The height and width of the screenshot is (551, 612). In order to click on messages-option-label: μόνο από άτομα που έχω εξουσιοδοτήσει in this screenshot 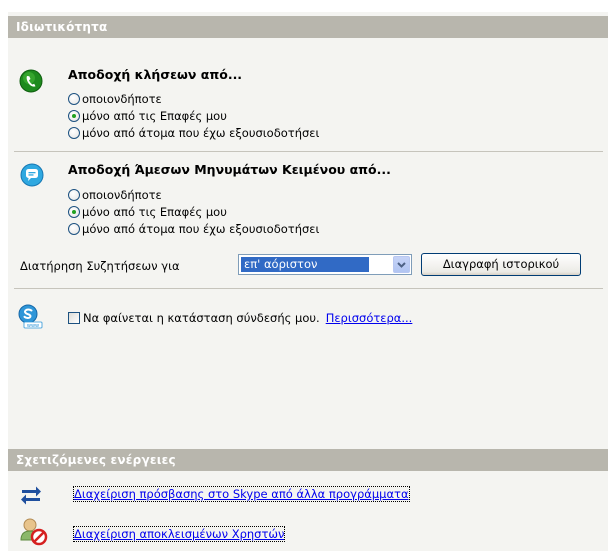, I will do `click(201, 228)`.